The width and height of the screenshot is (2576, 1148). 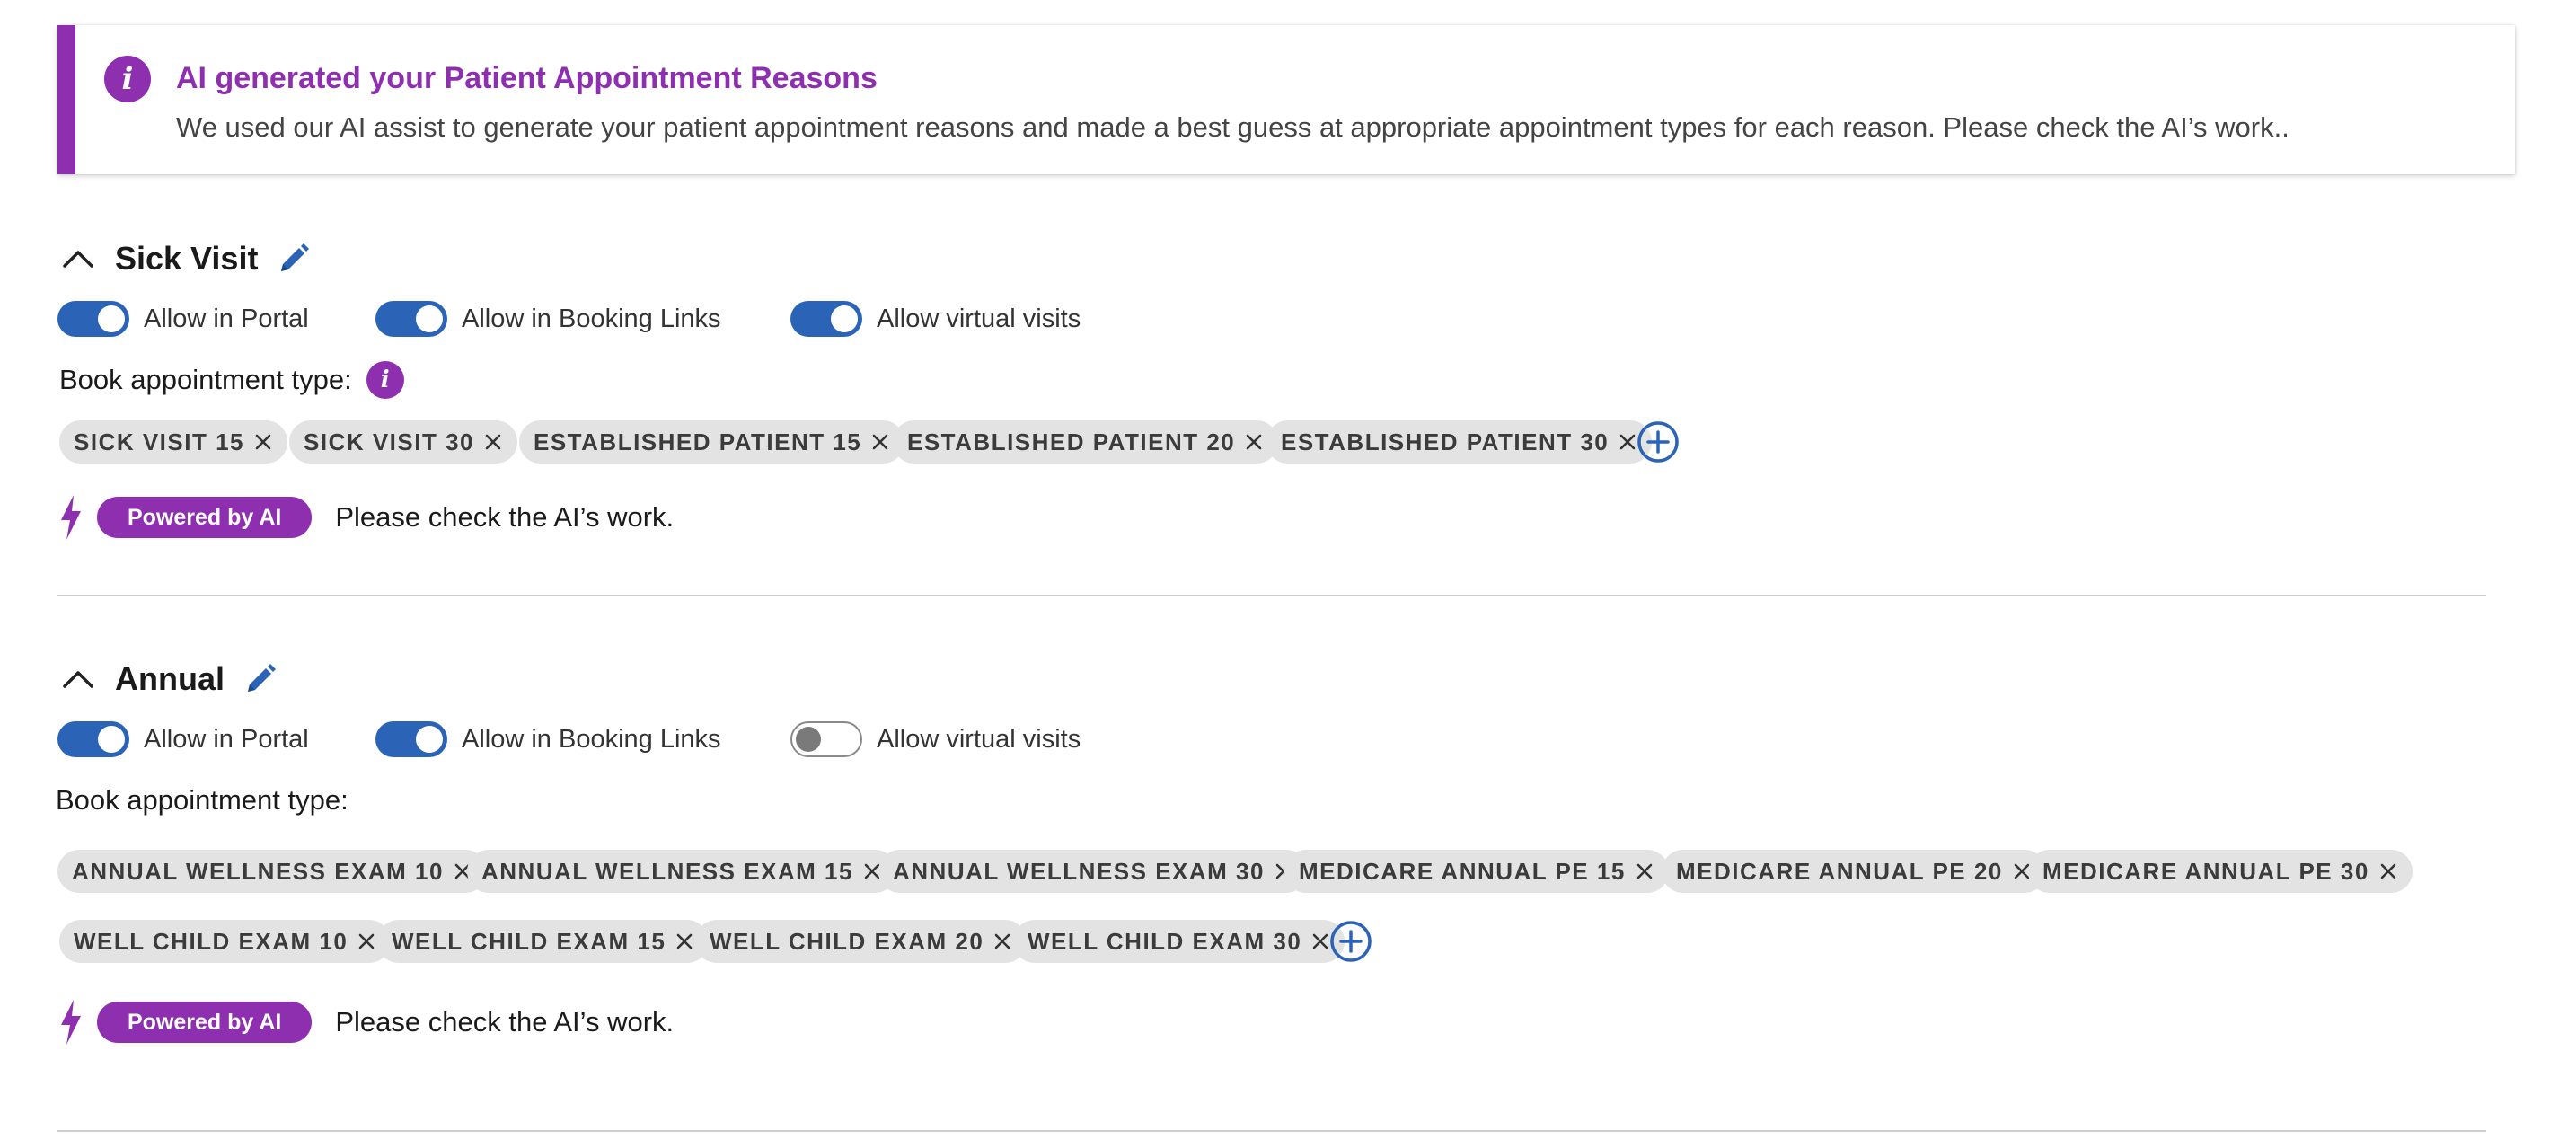 What do you see at coordinates (667, 871) in the screenshot?
I see `chip-label: ANNUAL WELLNESS EXAM 15` at bounding box center [667, 871].